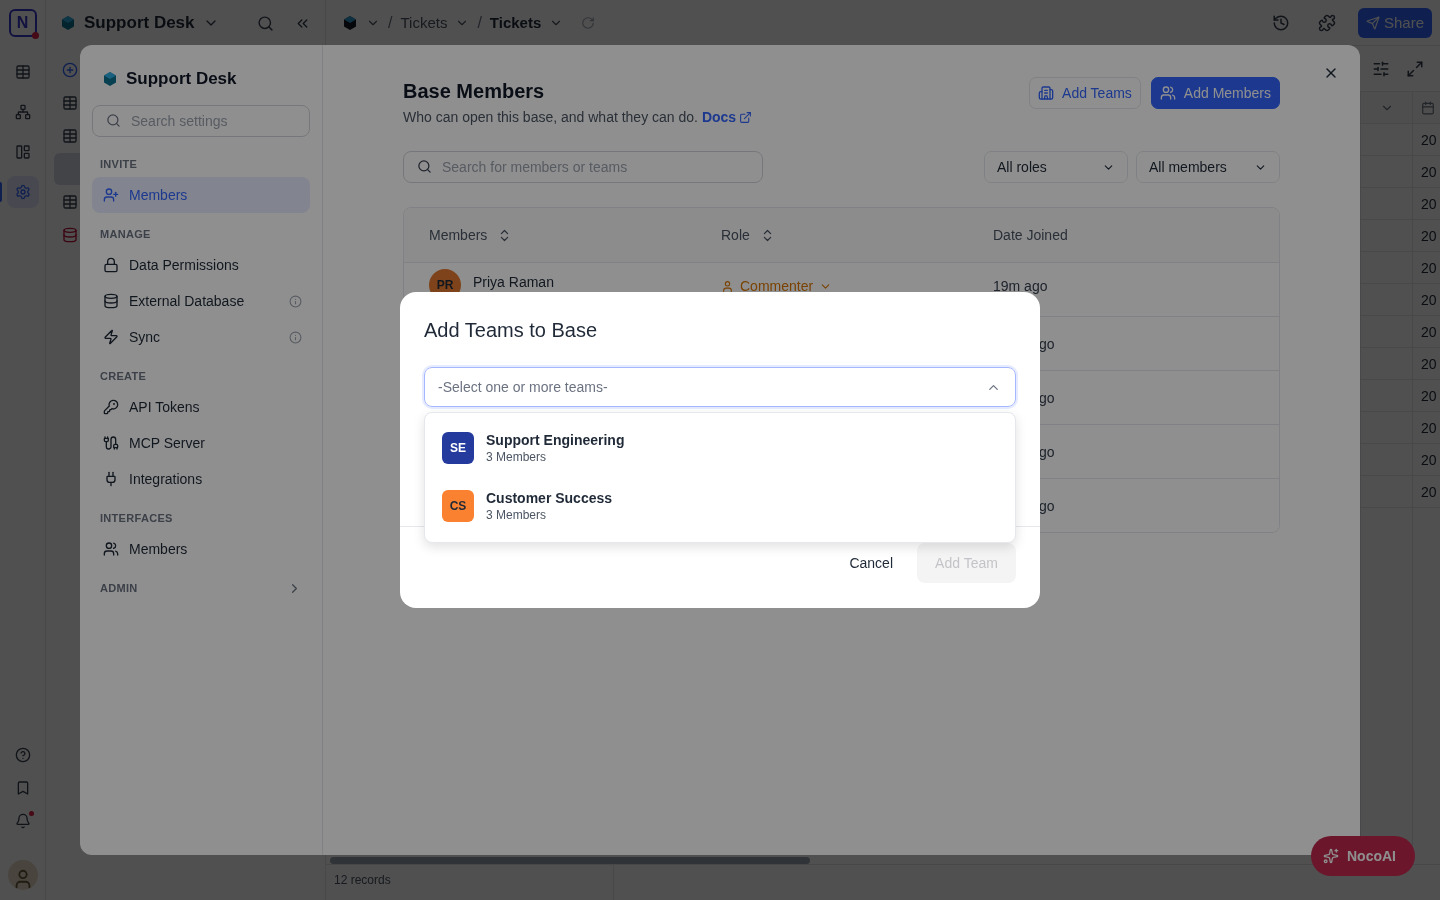  Describe the element at coordinates (555, 440) in the screenshot. I see `team-name: Support Engineering` at that location.